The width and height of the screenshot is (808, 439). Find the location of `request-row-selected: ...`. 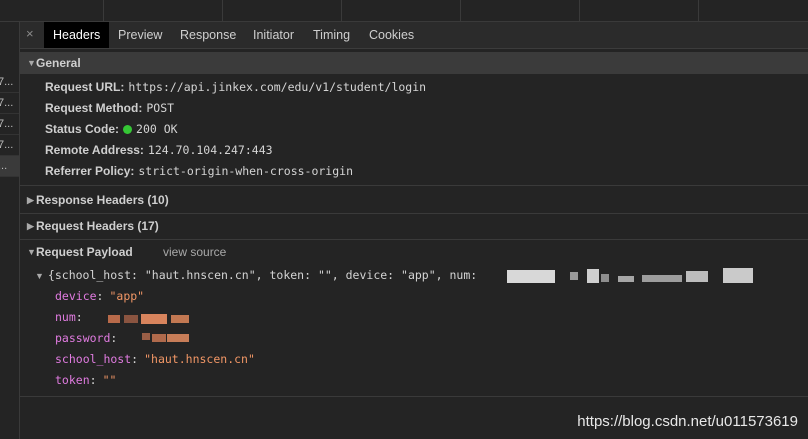

request-row-selected: ... is located at coordinates (9, 166).